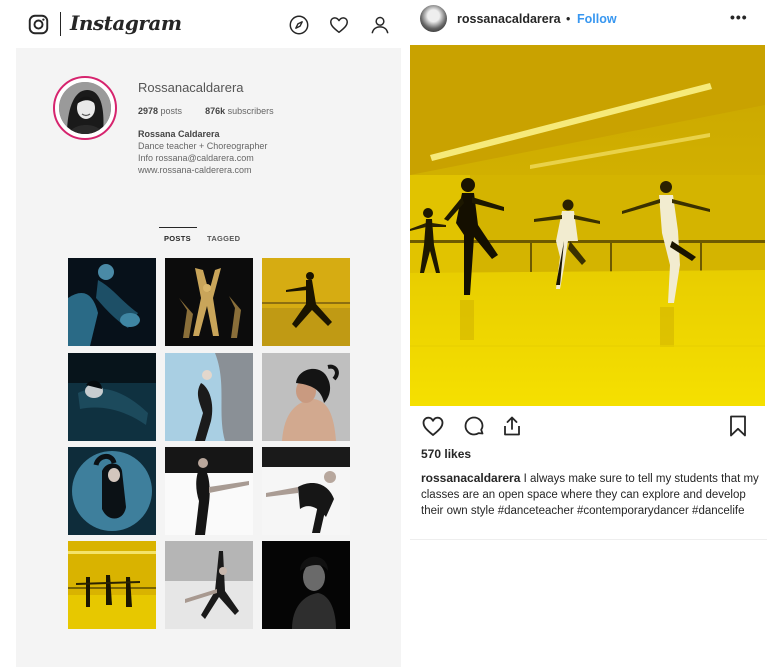 The width and height of the screenshot is (767, 667). Describe the element at coordinates (380, 25) in the screenshot. I see `user-icon` at that location.